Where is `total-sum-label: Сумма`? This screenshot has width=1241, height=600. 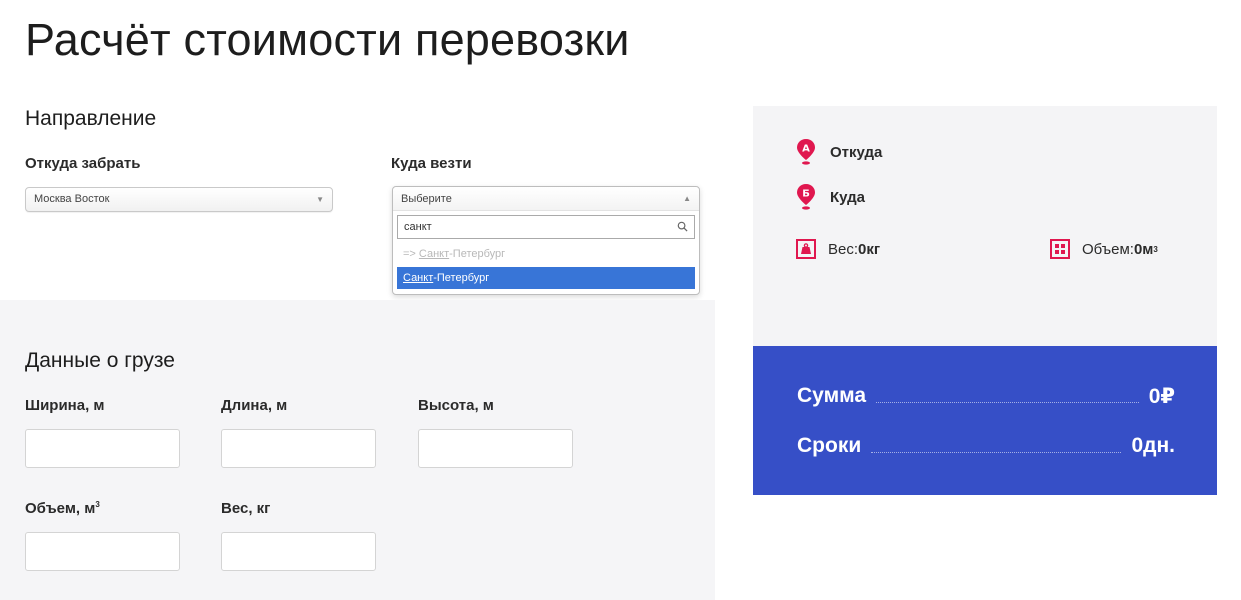 total-sum-label: Сумма is located at coordinates (832, 395).